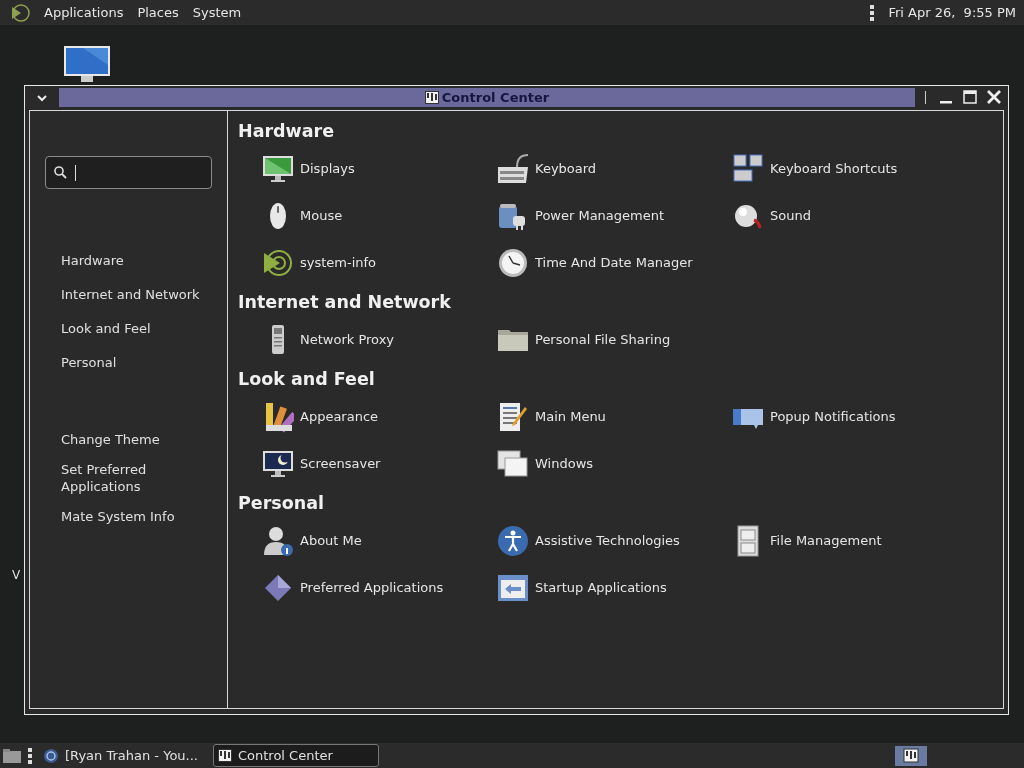 This screenshot has width=1024, height=768. I want to click on list-pencil-icon, so click(513, 416).